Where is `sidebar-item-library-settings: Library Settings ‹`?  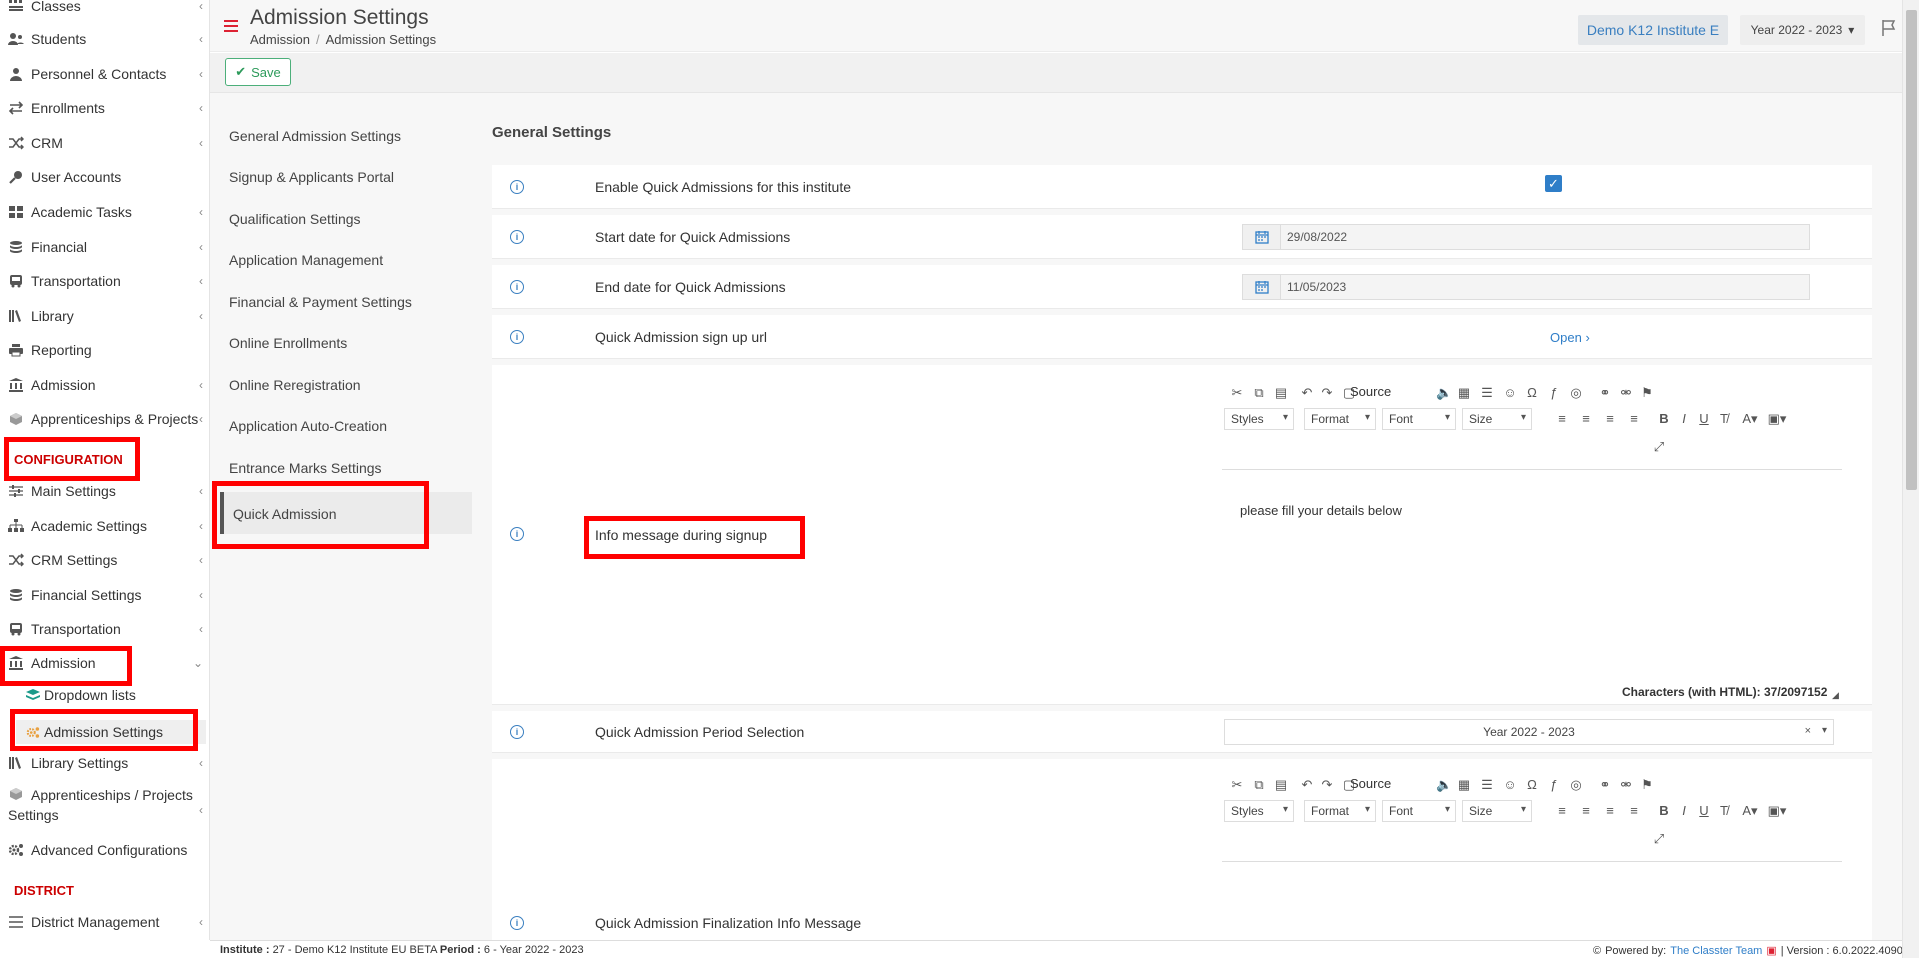
sidebar-item-library-settings: Library Settings ‹ is located at coordinates (108, 763).